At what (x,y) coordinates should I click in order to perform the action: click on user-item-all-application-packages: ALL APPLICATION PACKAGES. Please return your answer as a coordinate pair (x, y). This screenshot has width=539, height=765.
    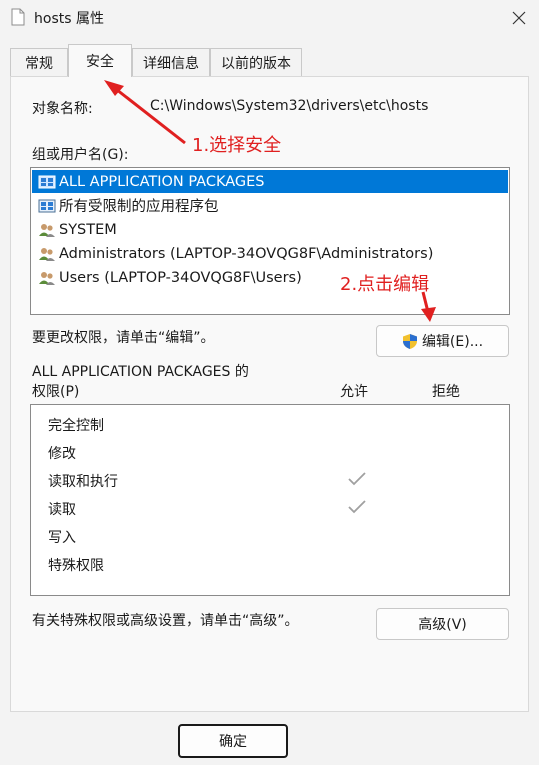
    Looking at the image, I should click on (270, 181).